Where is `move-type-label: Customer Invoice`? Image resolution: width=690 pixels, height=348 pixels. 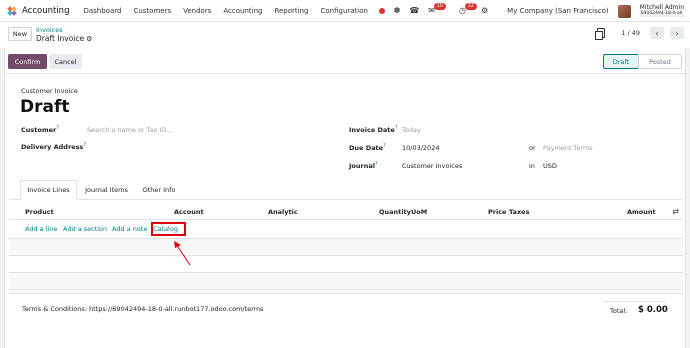
move-type-label: Customer Invoice is located at coordinates (49, 91).